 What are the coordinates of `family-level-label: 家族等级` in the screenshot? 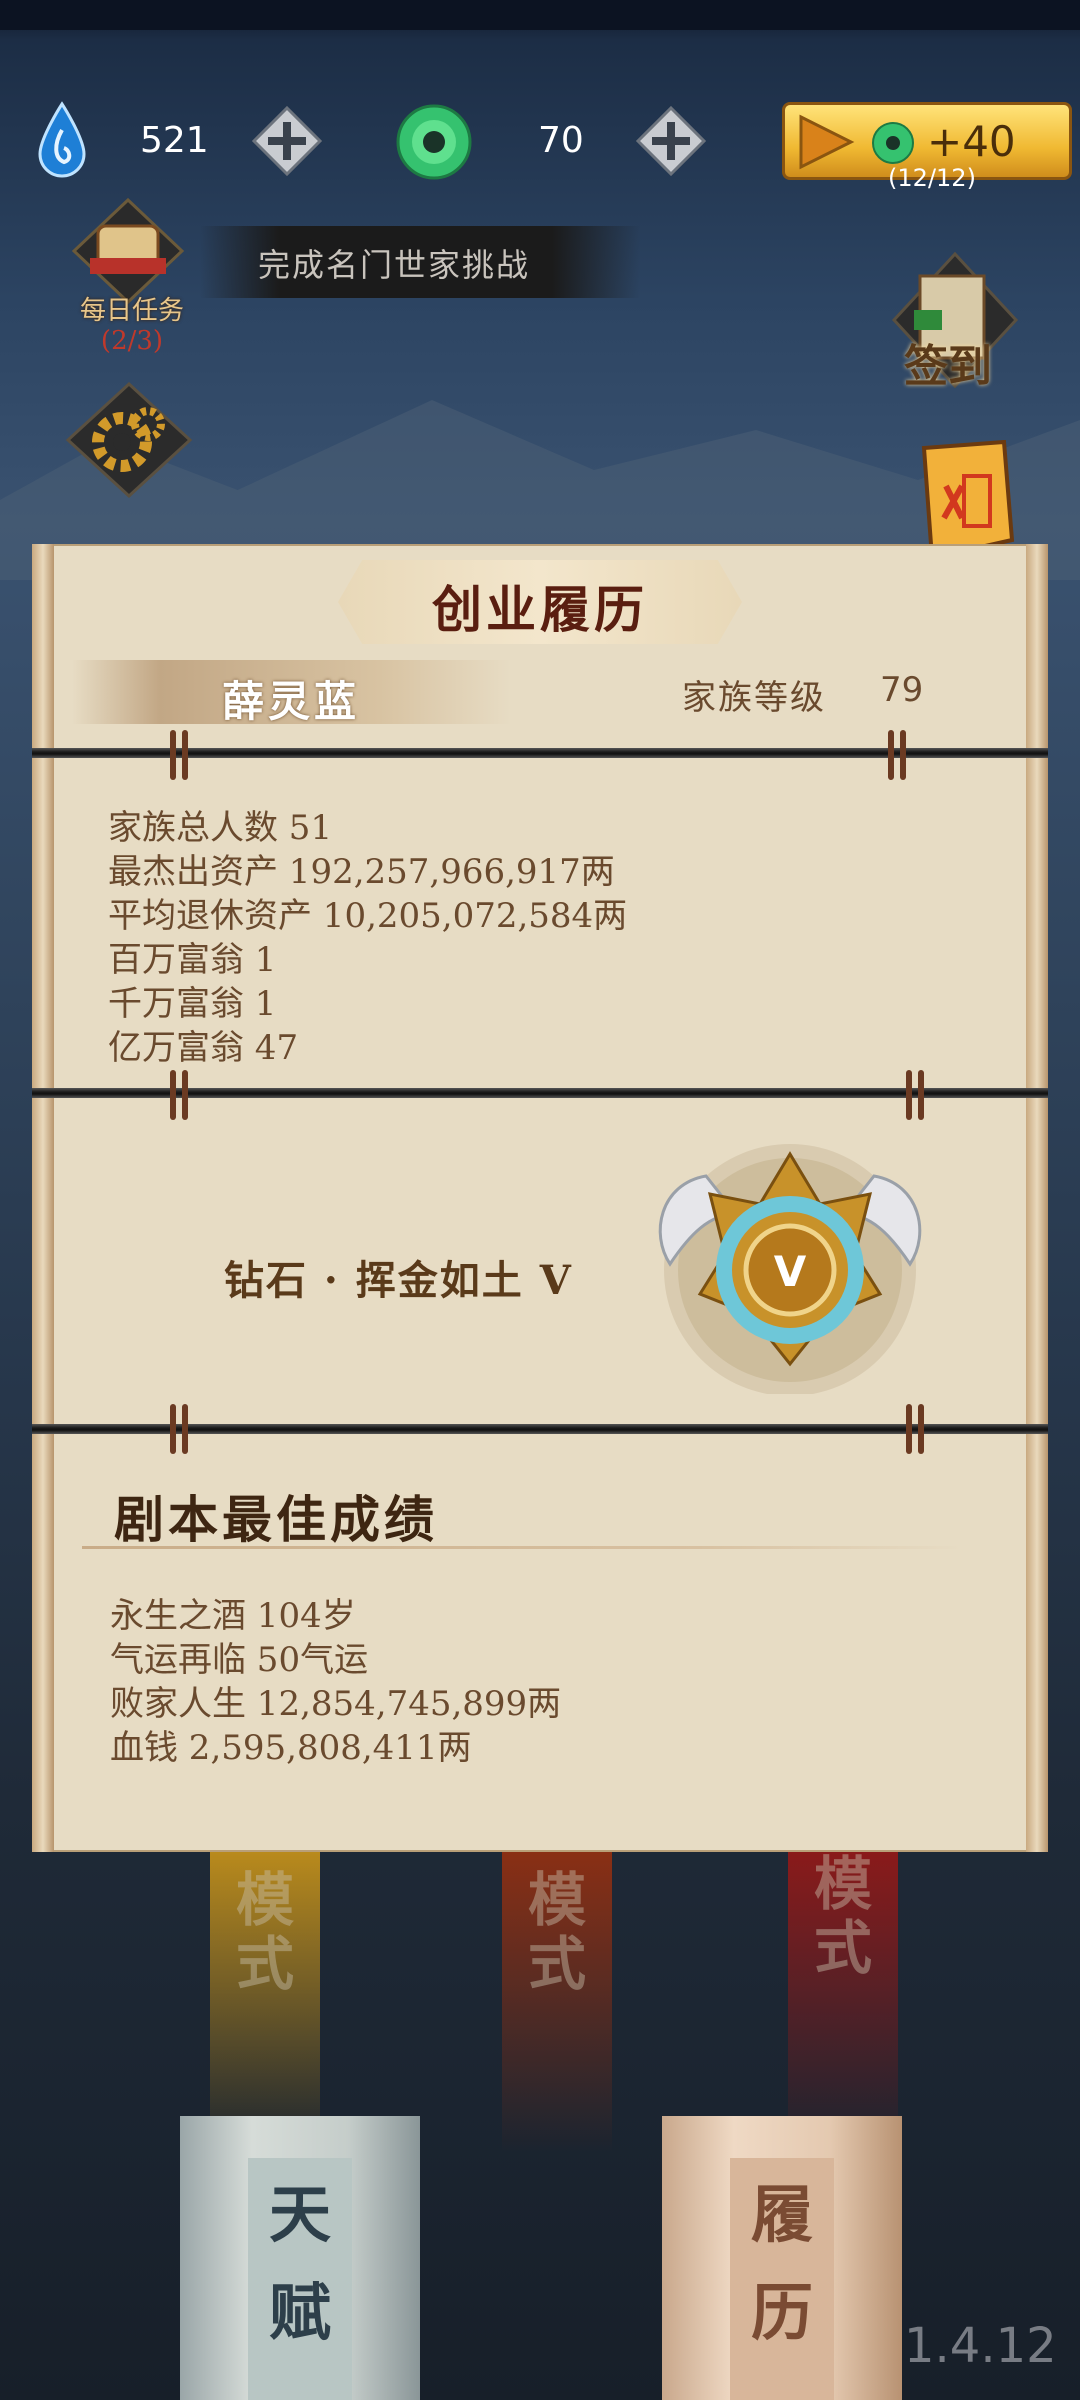 It's located at (754, 698).